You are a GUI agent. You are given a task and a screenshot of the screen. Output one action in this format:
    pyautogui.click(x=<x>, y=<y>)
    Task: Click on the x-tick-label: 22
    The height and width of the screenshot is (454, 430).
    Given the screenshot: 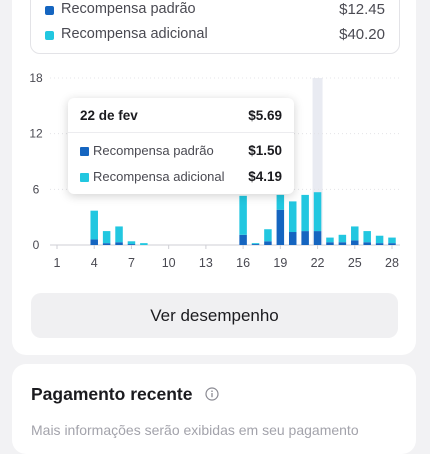 What is the action you would take?
    pyautogui.click(x=318, y=263)
    